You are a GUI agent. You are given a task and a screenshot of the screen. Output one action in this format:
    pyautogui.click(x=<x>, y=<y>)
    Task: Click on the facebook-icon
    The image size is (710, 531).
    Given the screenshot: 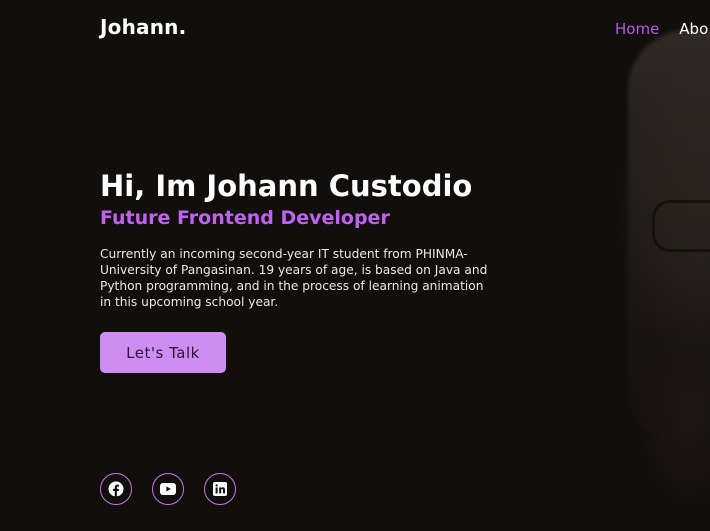 What is the action you would take?
    pyautogui.click(x=116, y=489)
    